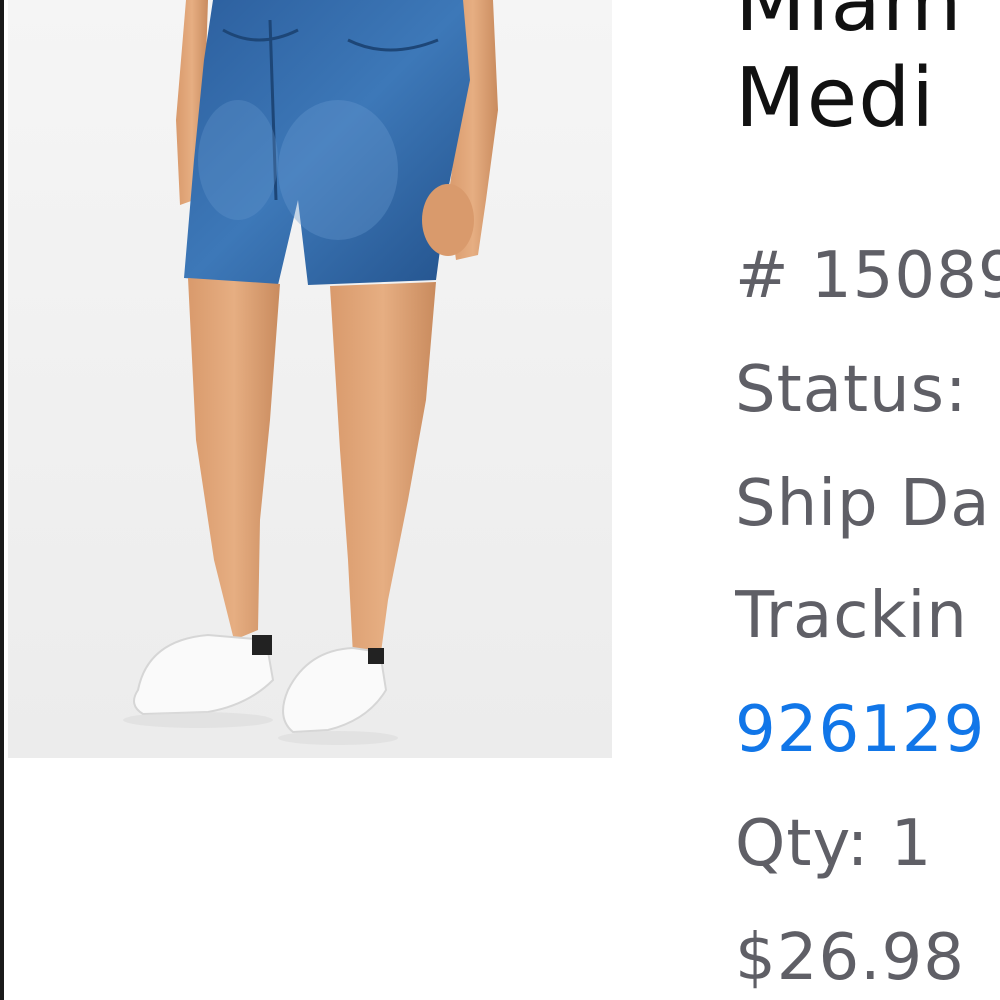 The height and width of the screenshot is (1000, 1000). I want to click on order-number: # 15089, so click(867, 276).